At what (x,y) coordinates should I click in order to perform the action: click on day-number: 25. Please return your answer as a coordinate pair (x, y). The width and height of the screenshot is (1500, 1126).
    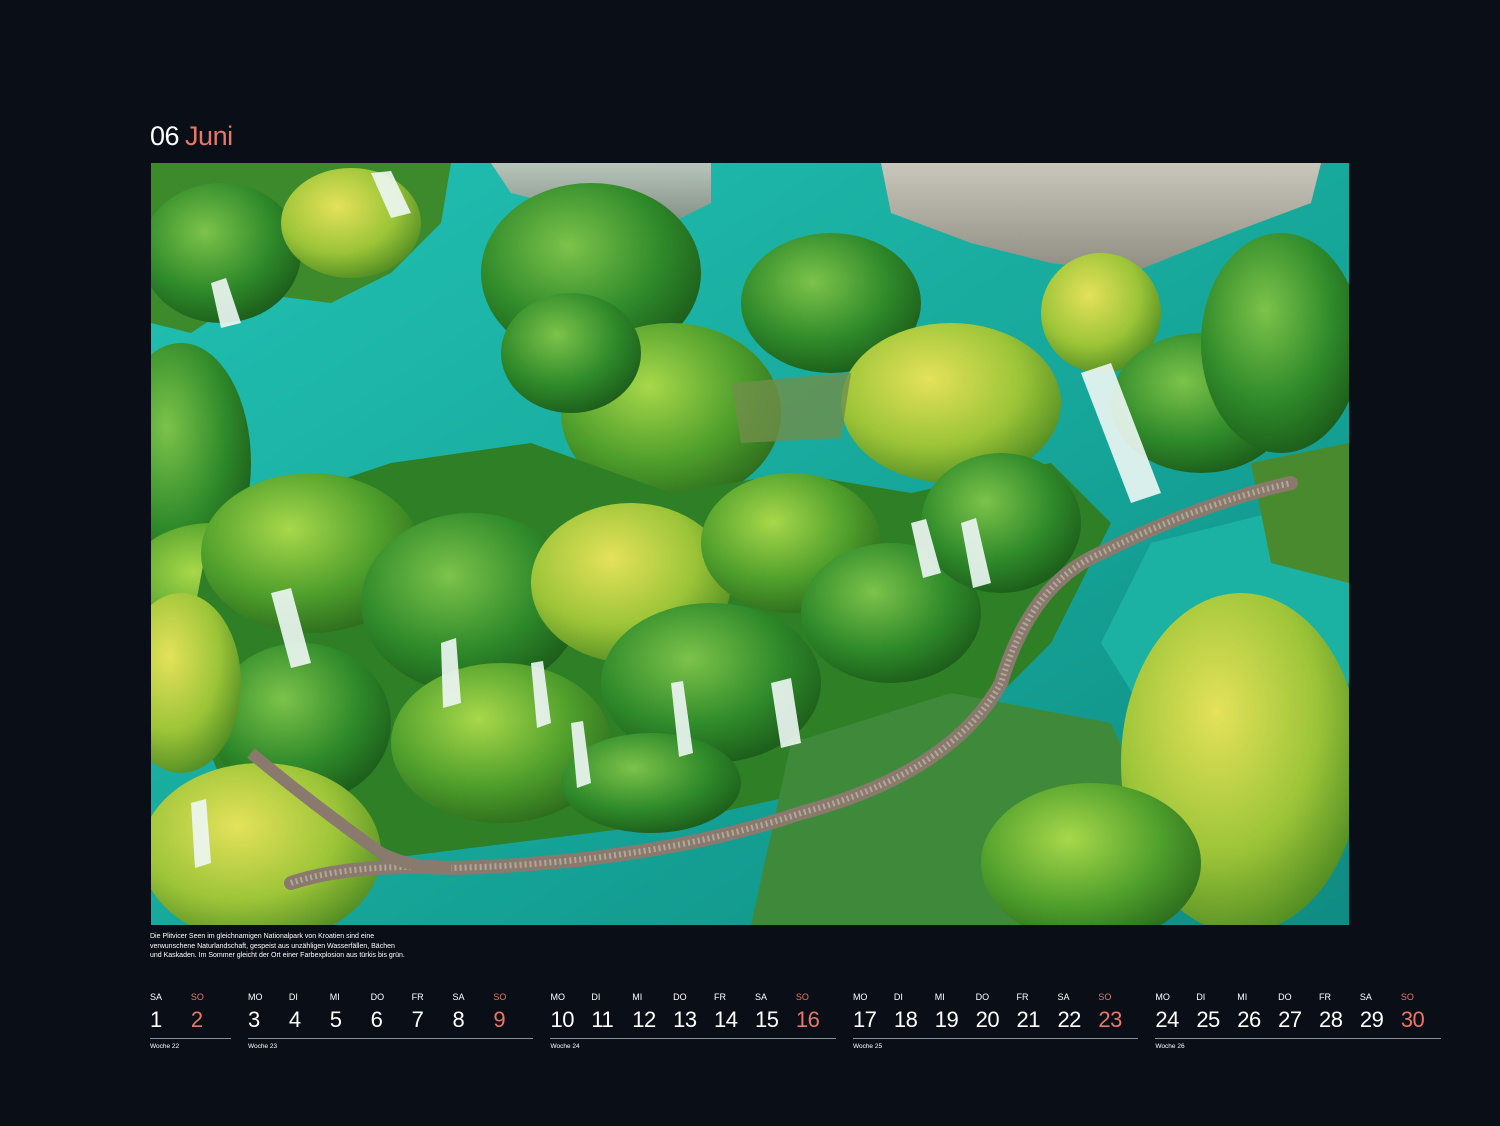
    Looking at the image, I should click on (1208, 1019).